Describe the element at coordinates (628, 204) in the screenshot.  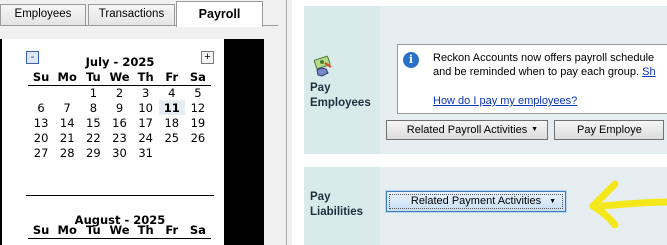
I see `annotation-arrow-icon` at that location.